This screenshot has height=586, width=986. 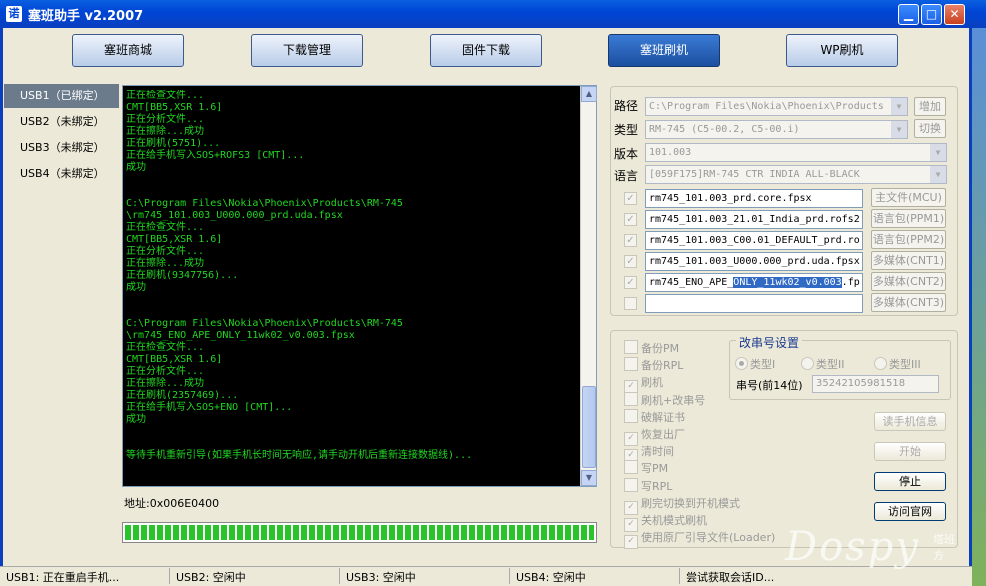 What do you see at coordinates (908, 218) in the screenshot?
I see `file-button-ppm1: 语言包(PPM1)` at bounding box center [908, 218].